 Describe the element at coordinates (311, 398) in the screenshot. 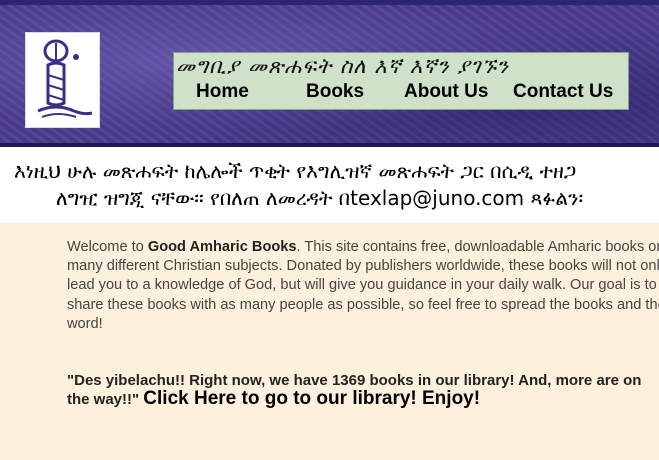

I see `library-link: Click Here to go to our library! Enjoy!` at that location.